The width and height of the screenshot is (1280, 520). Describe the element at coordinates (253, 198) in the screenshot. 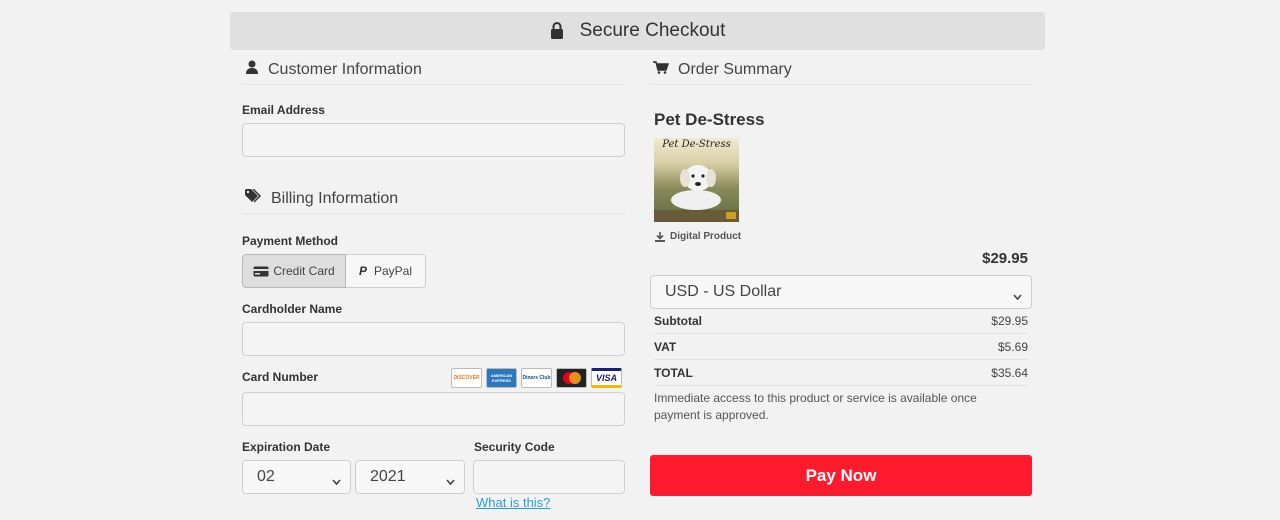

I see `tags-icon` at that location.